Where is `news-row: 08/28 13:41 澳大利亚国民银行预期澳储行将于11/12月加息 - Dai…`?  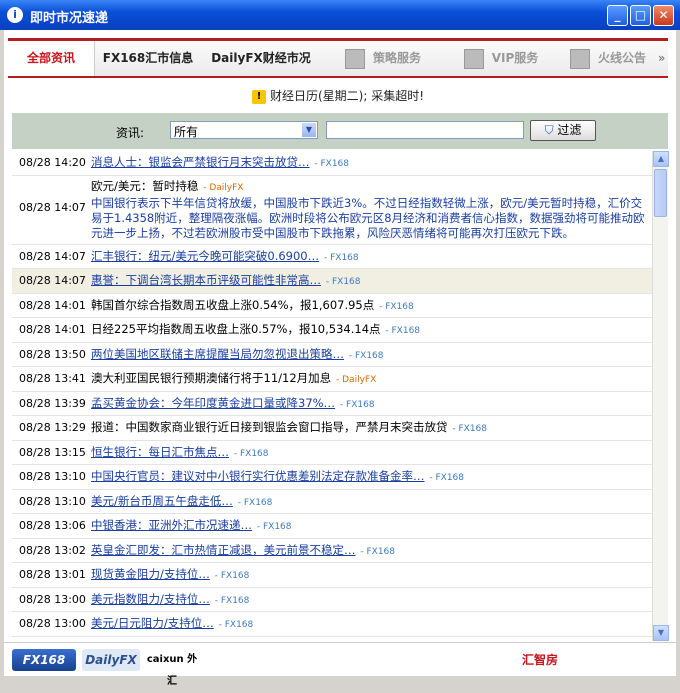 news-row: 08/28 13:41 澳大利亚国民银行预期澳储行将于11/12月加息 - Dai… is located at coordinates (332, 379).